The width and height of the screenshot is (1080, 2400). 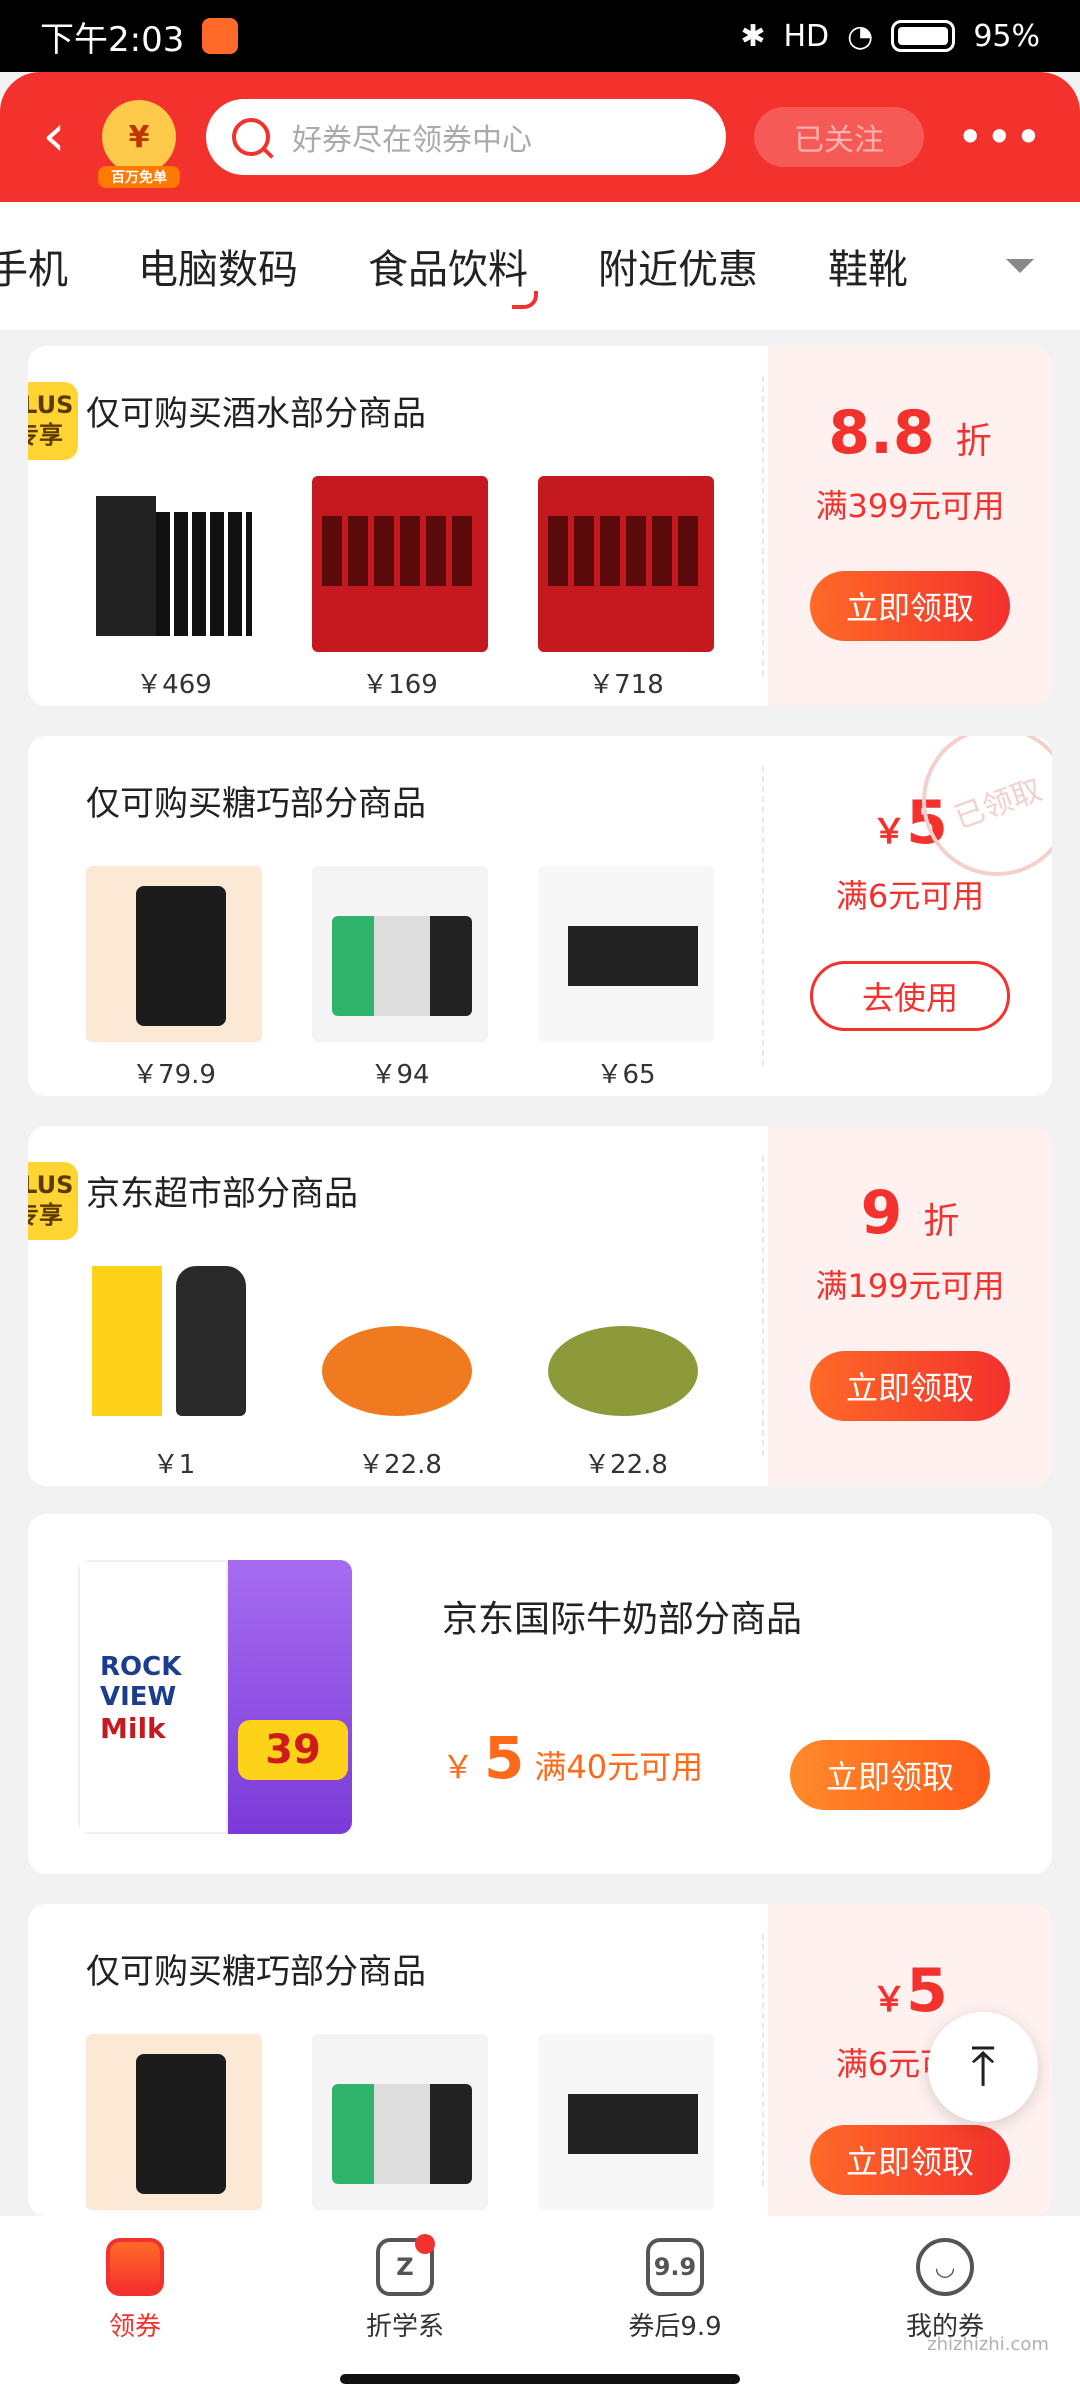 I want to click on coupon-condition: 满199元可用, so click(x=910, y=1286).